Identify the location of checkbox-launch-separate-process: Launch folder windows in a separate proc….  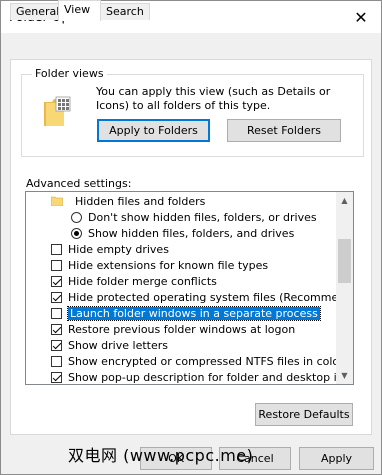
(186, 313).